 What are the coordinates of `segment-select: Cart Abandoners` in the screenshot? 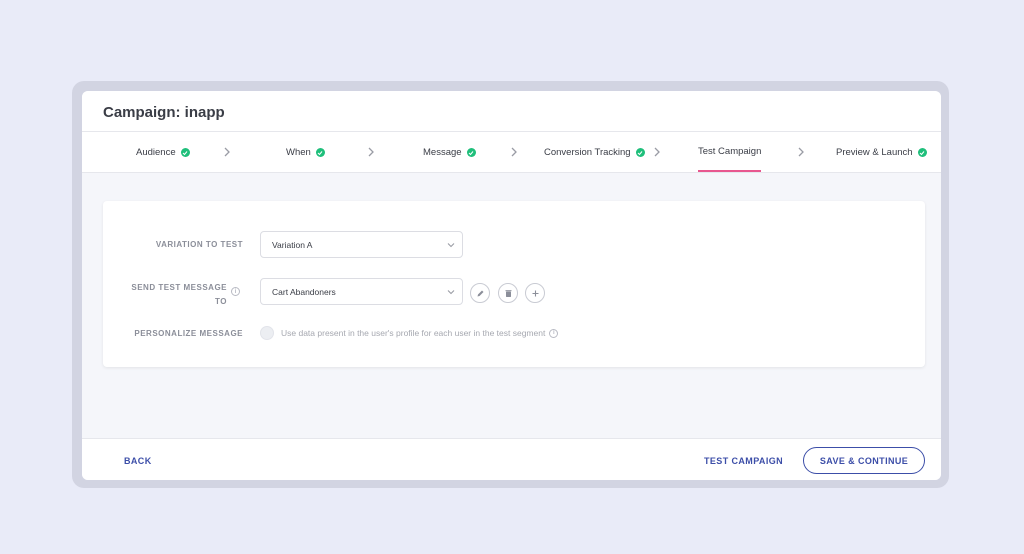 It's located at (361, 291).